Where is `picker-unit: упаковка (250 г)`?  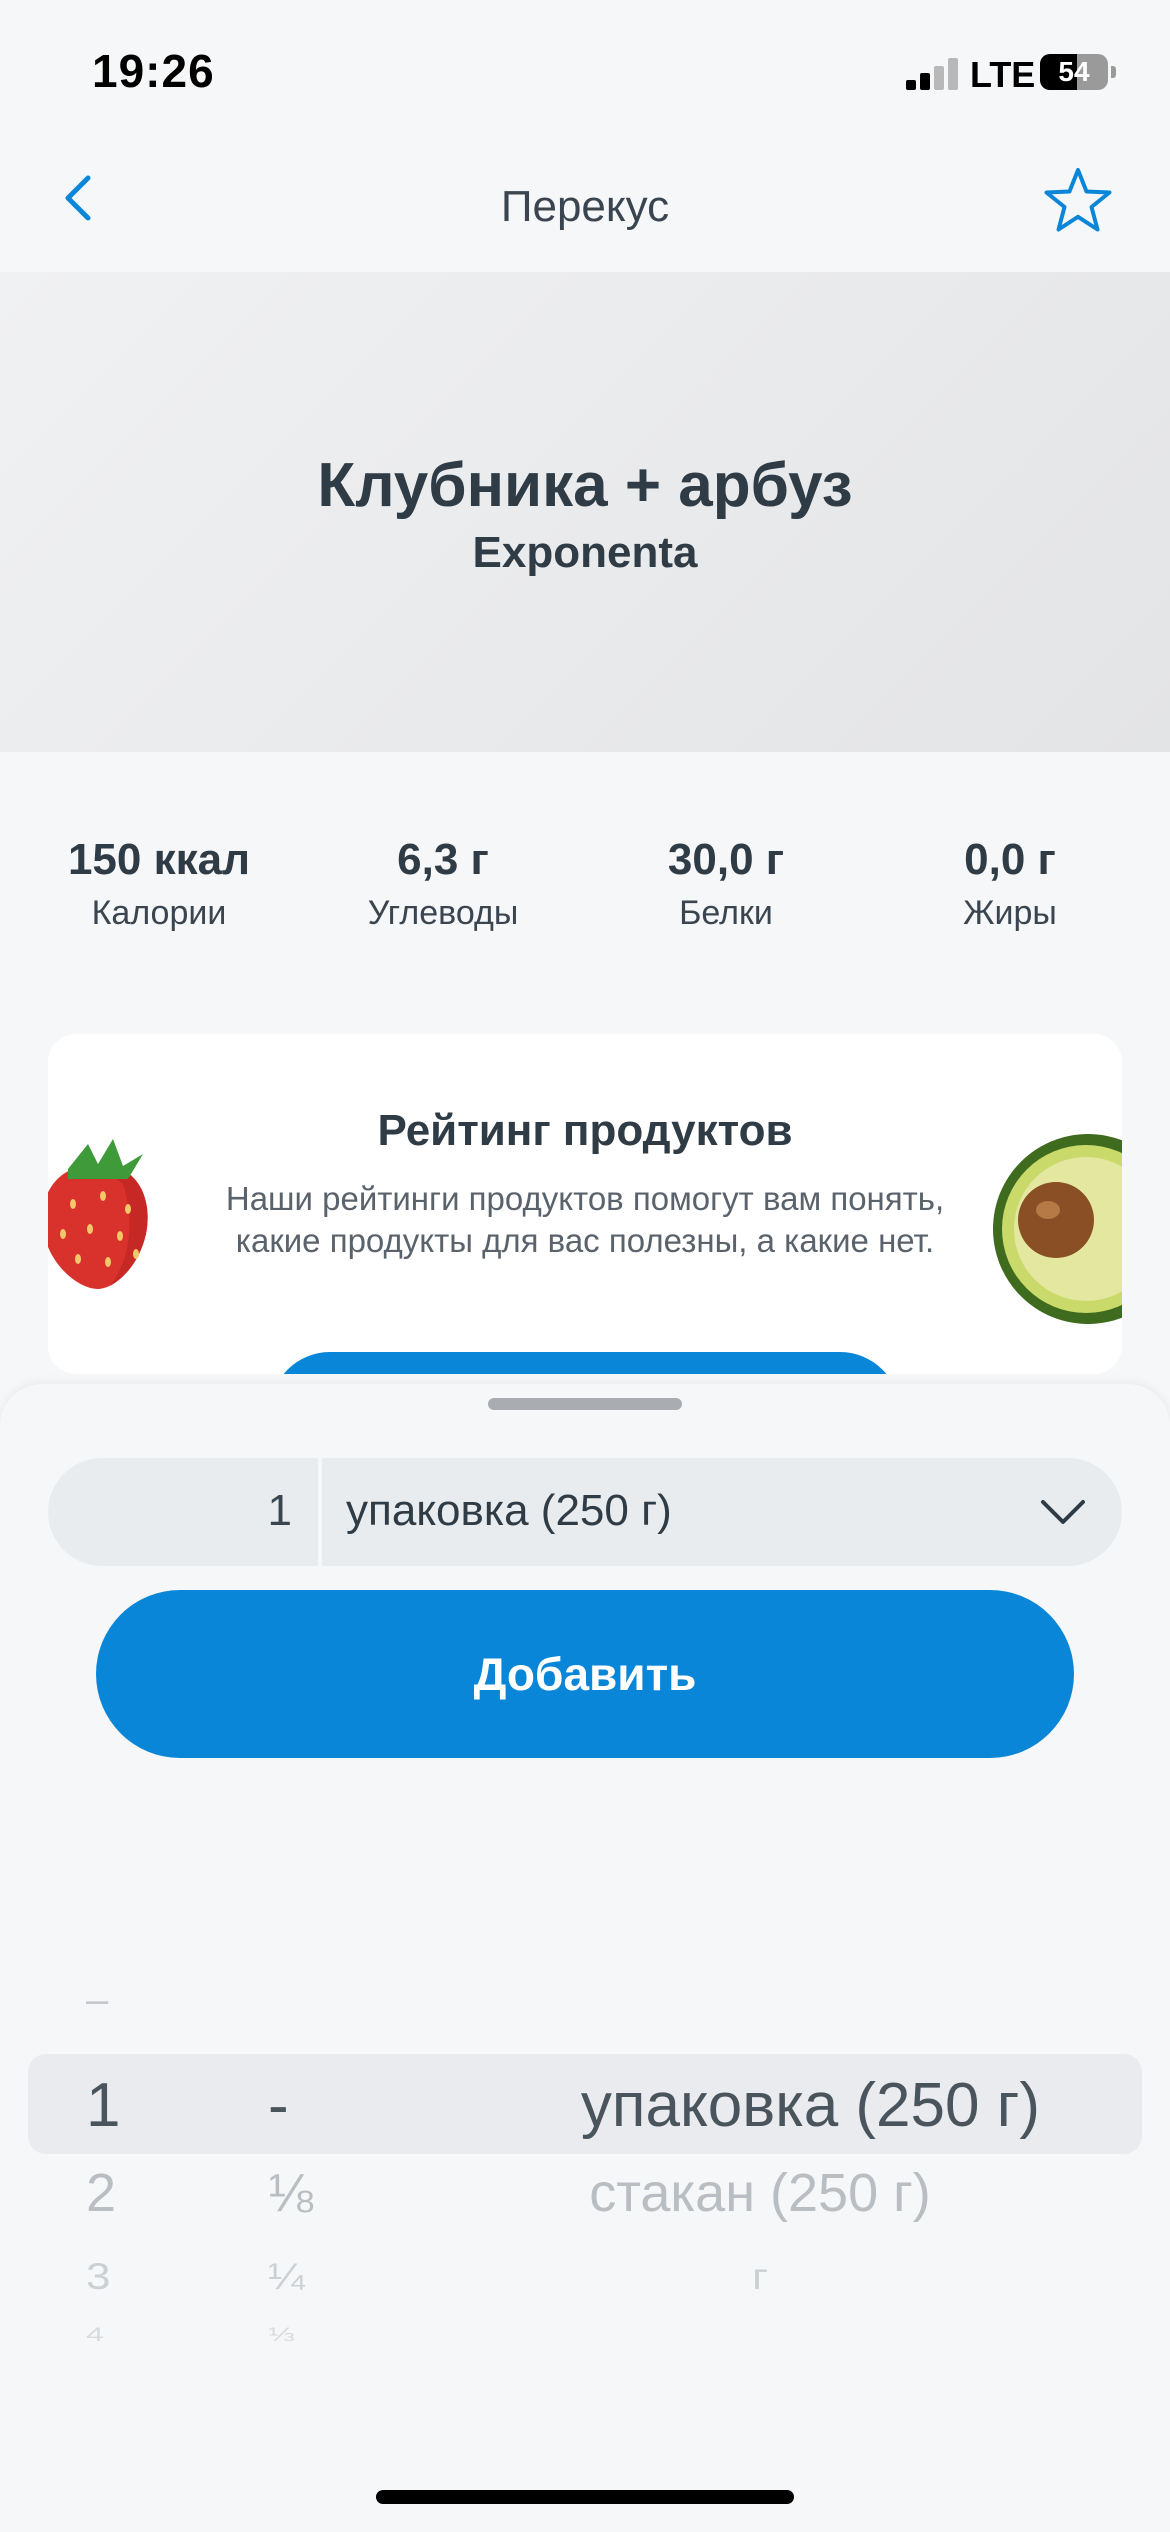 picker-unit: упаковка (250 г) is located at coordinates (810, 2105).